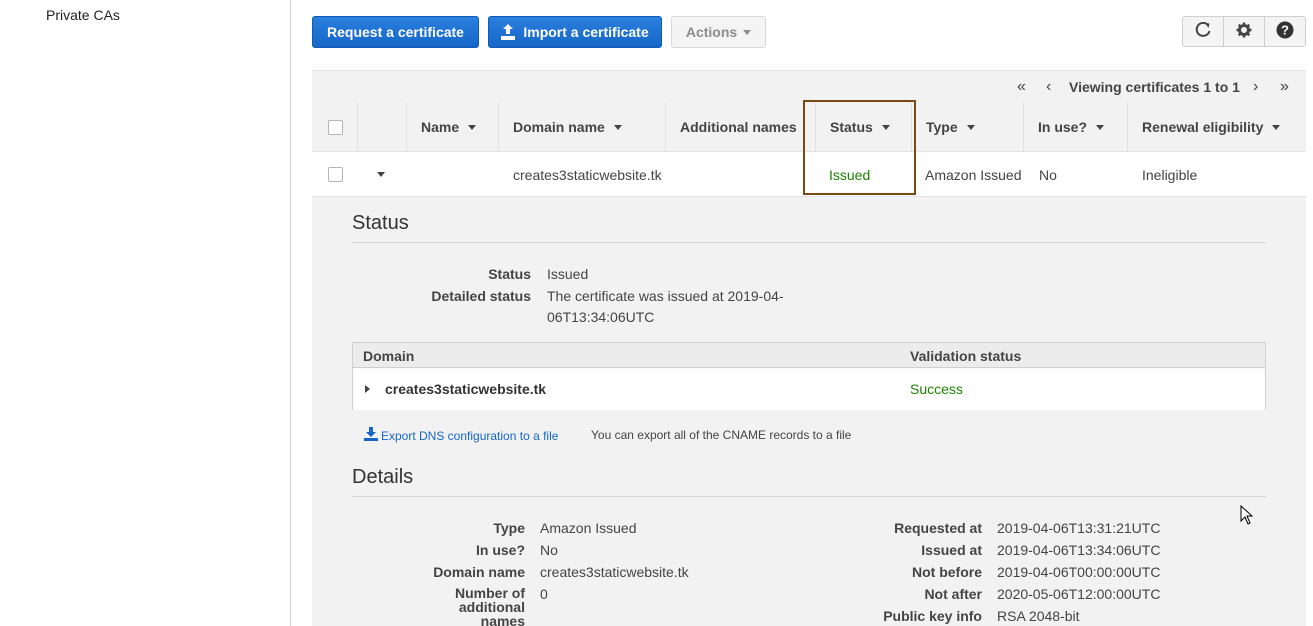 The width and height of the screenshot is (1313, 626). What do you see at coordinates (809, 355) in the screenshot?
I see `domain-table-header: Domain Validation status` at bounding box center [809, 355].